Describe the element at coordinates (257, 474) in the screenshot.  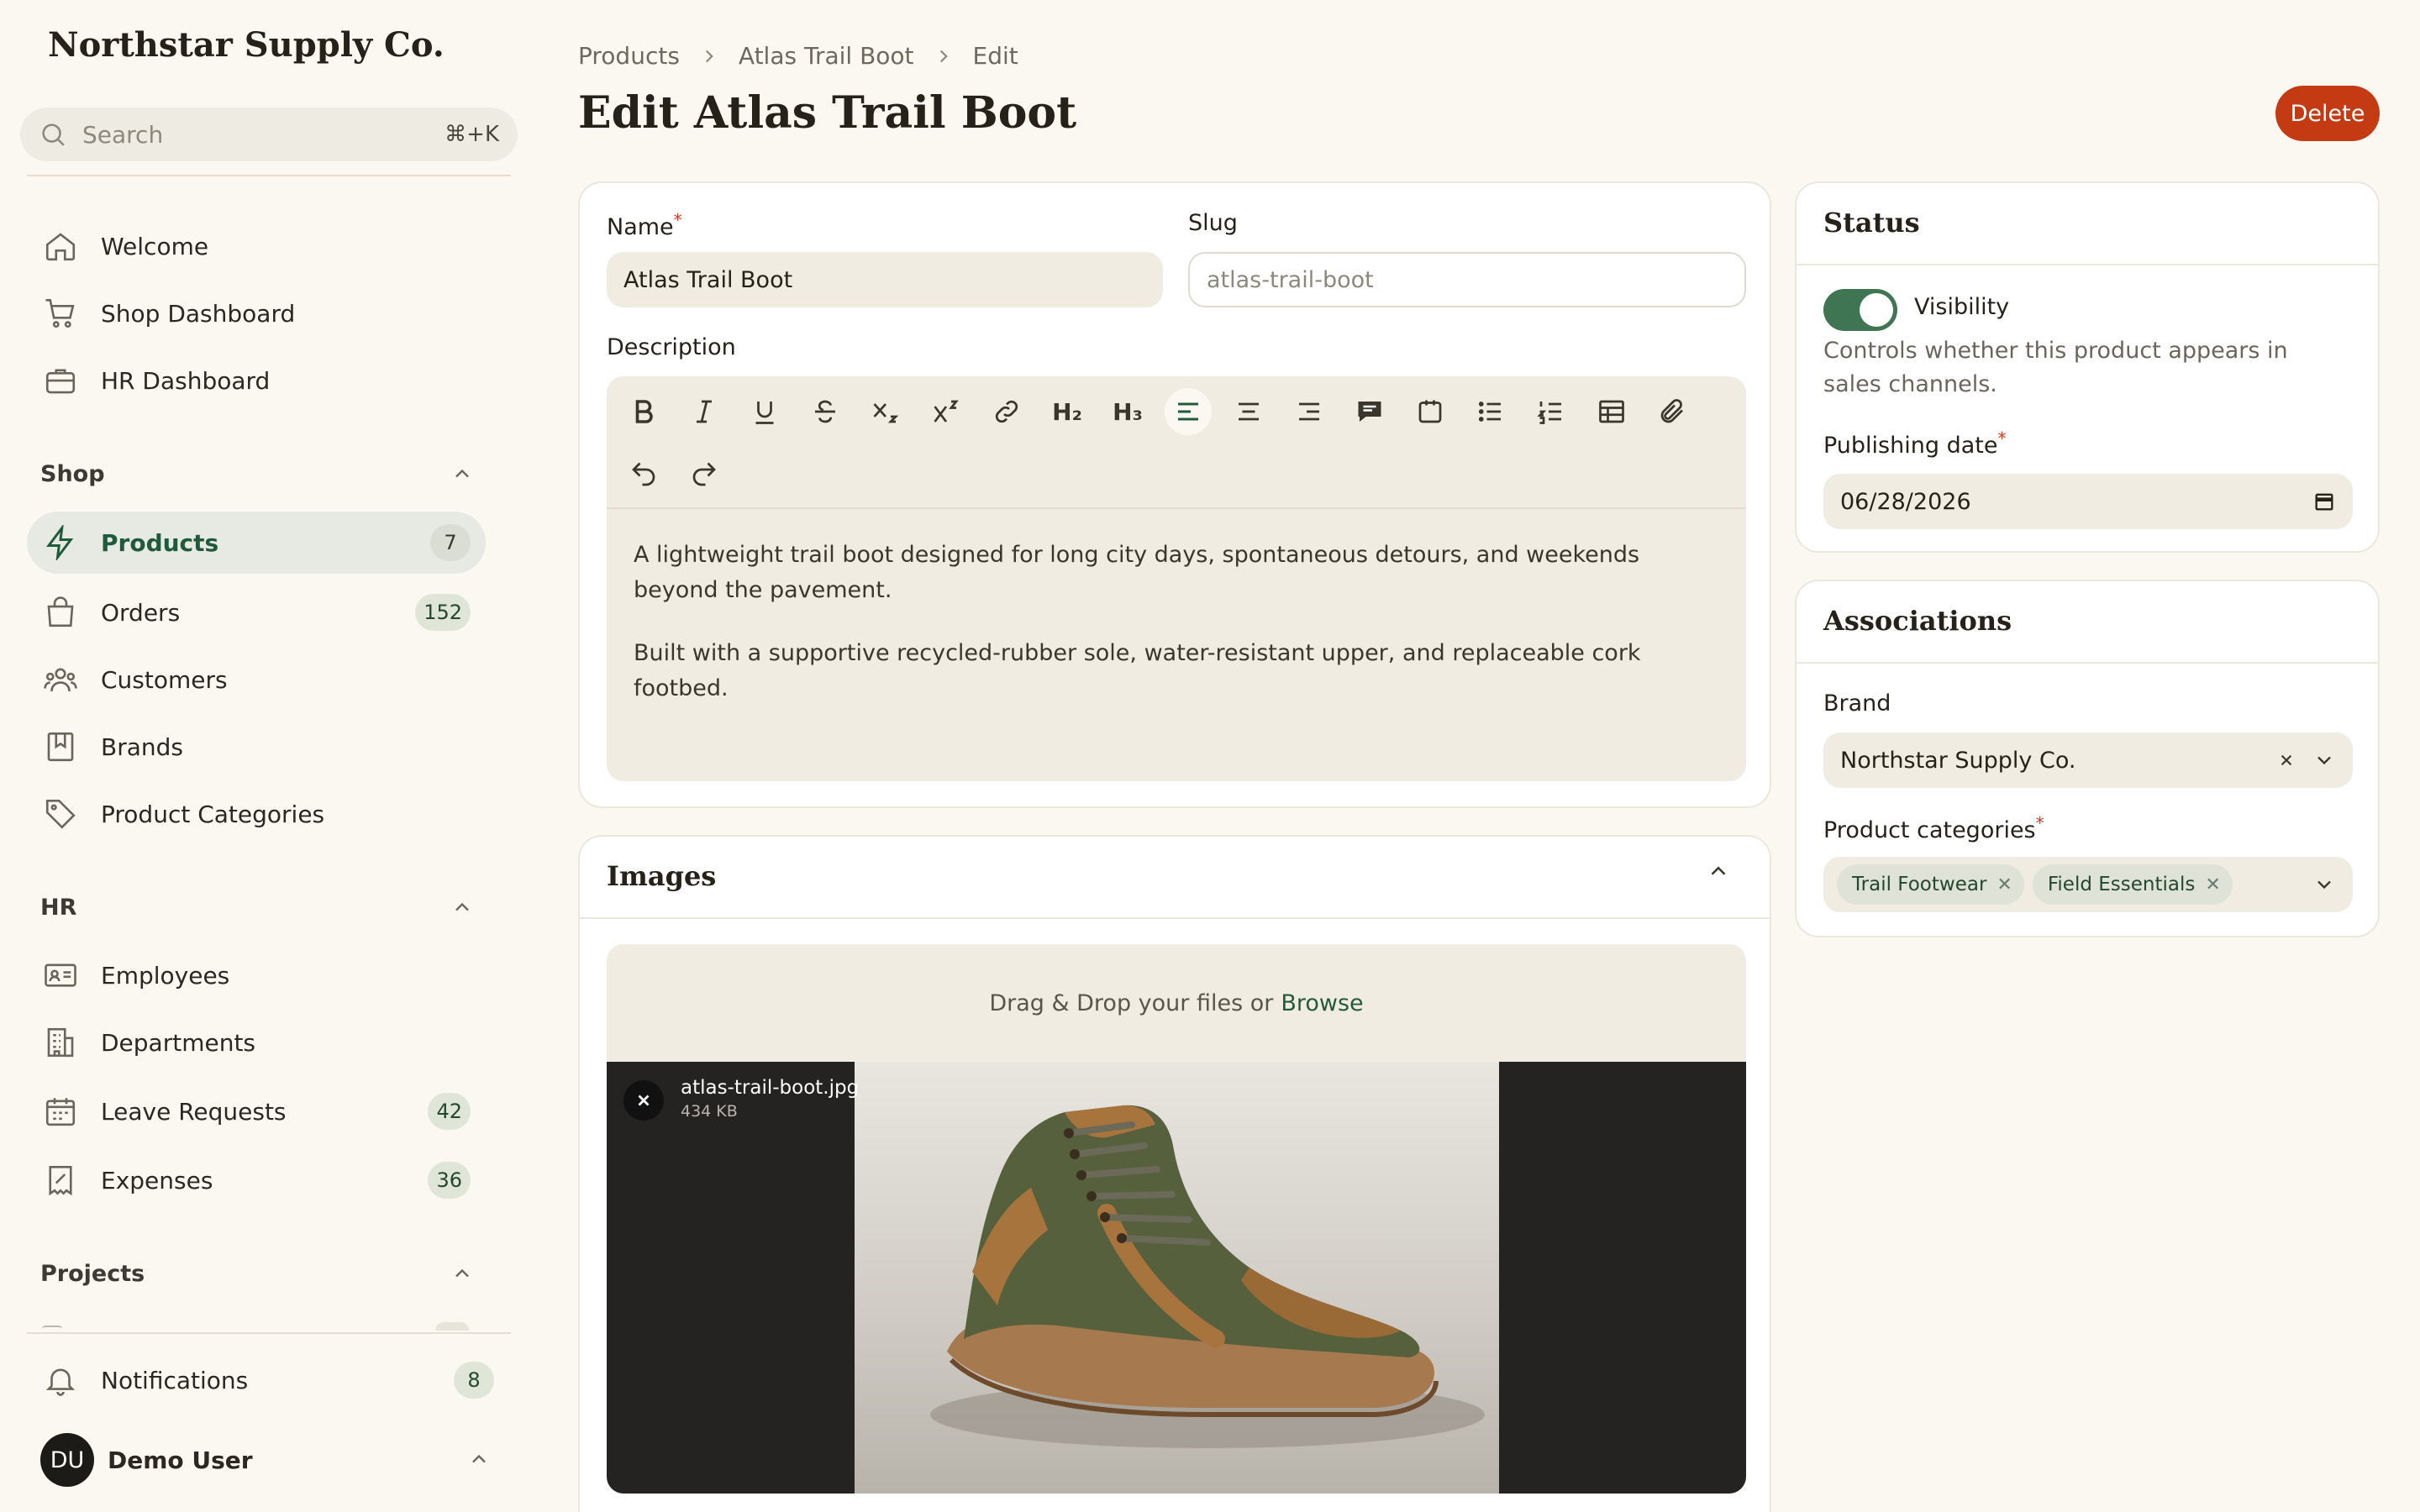
I see `section-shop-toggle: Shop` at that location.